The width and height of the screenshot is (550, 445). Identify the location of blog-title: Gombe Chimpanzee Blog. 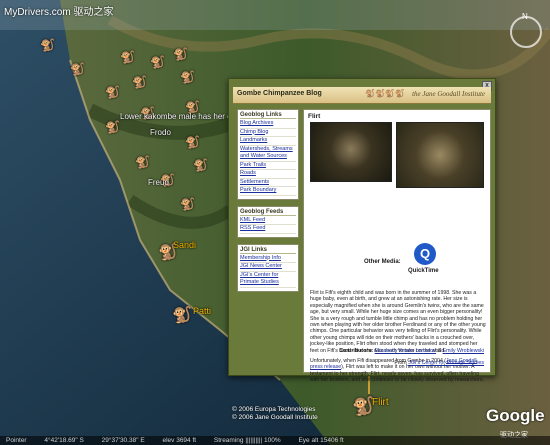
(279, 93).